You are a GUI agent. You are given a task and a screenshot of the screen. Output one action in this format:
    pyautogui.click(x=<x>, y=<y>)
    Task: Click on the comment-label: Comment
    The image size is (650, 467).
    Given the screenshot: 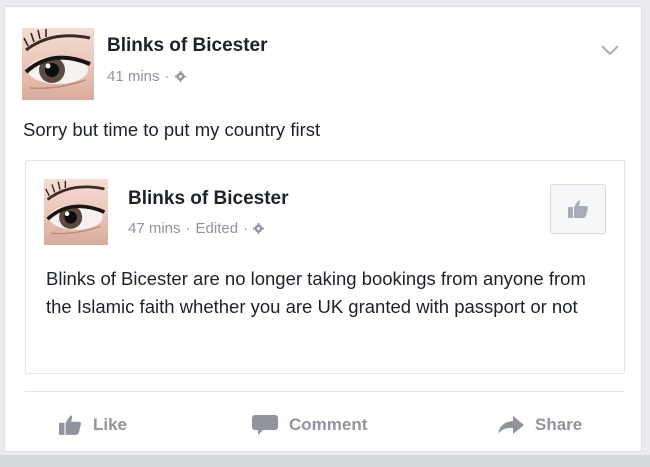 What is the action you would take?
    pyautogui.click(x=328, y=424)
    